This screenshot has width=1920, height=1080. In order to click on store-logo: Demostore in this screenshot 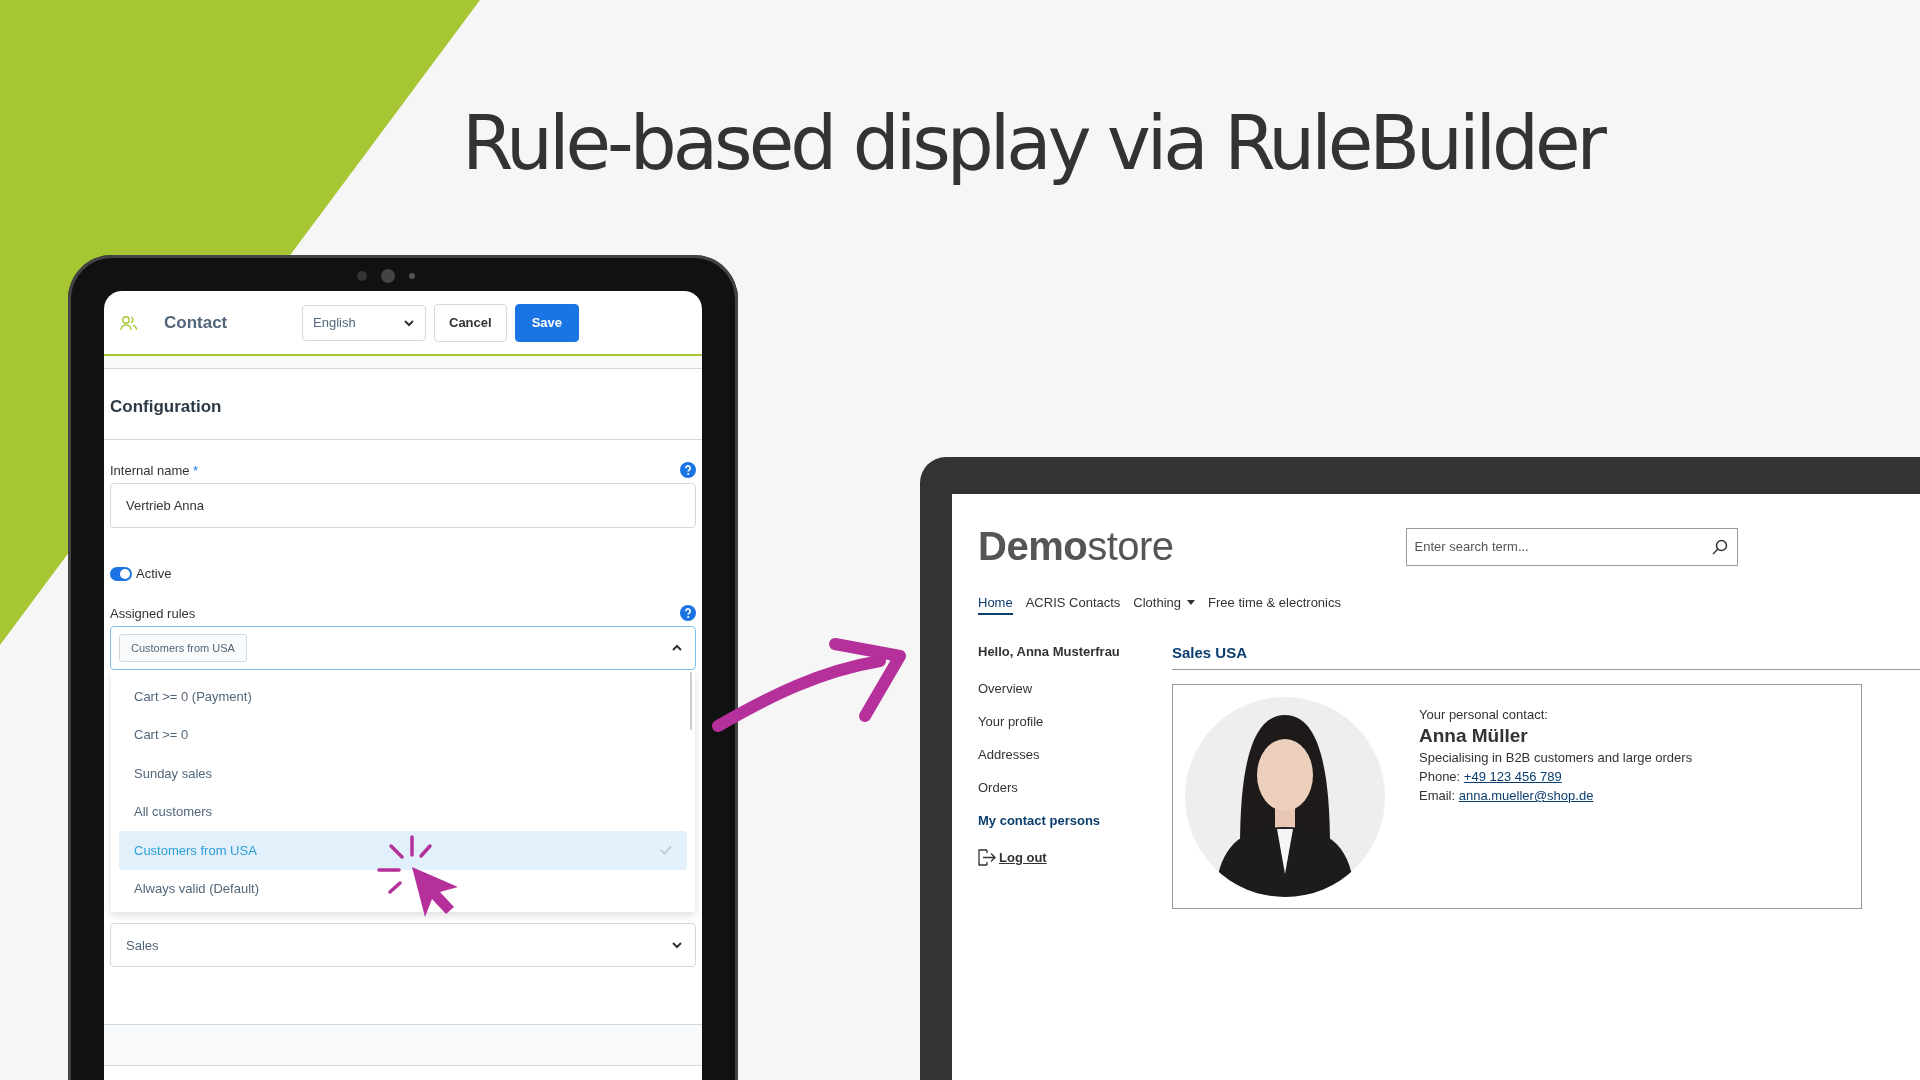, I will do `click(1076, 546)`.